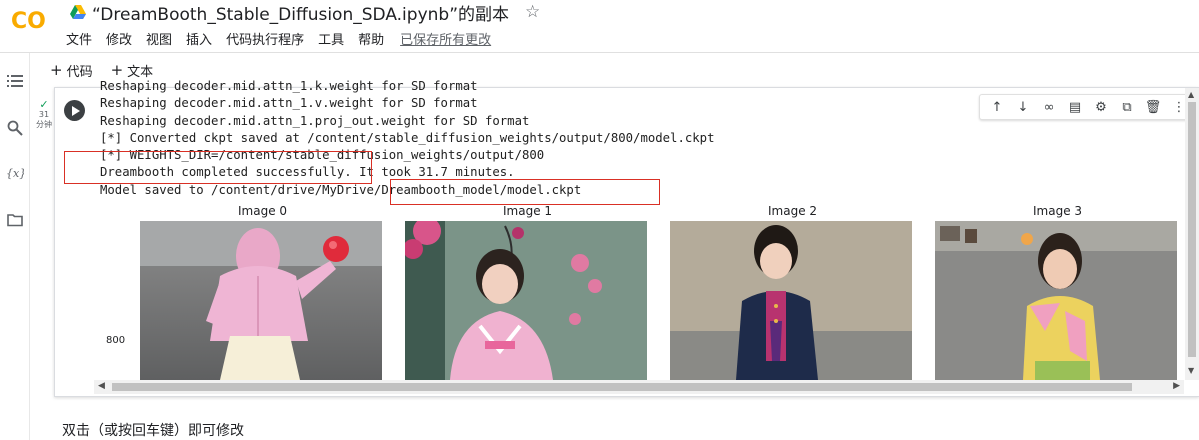 This screenshot has height=440, width=1199. Describe the element at coordinates (793, 211) in the screenshot. I see `image-label: Image 2` at that location.